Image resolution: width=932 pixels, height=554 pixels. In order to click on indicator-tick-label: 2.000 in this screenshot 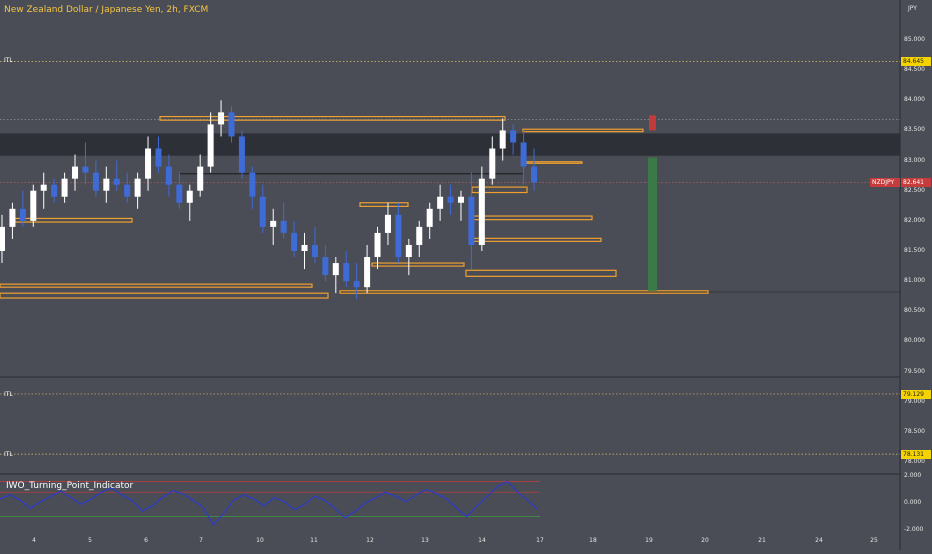, I will do `click(913, 475)`.